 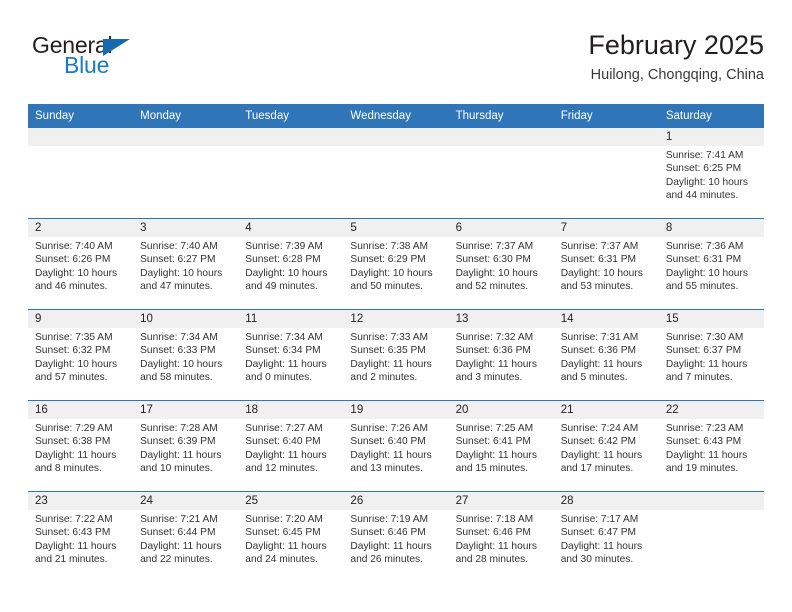 What do you see at coordinates (279, 377) in the screenshot?
I see `daylight-text-line2: and 0 minutes.` at bounding box center [279, 377].